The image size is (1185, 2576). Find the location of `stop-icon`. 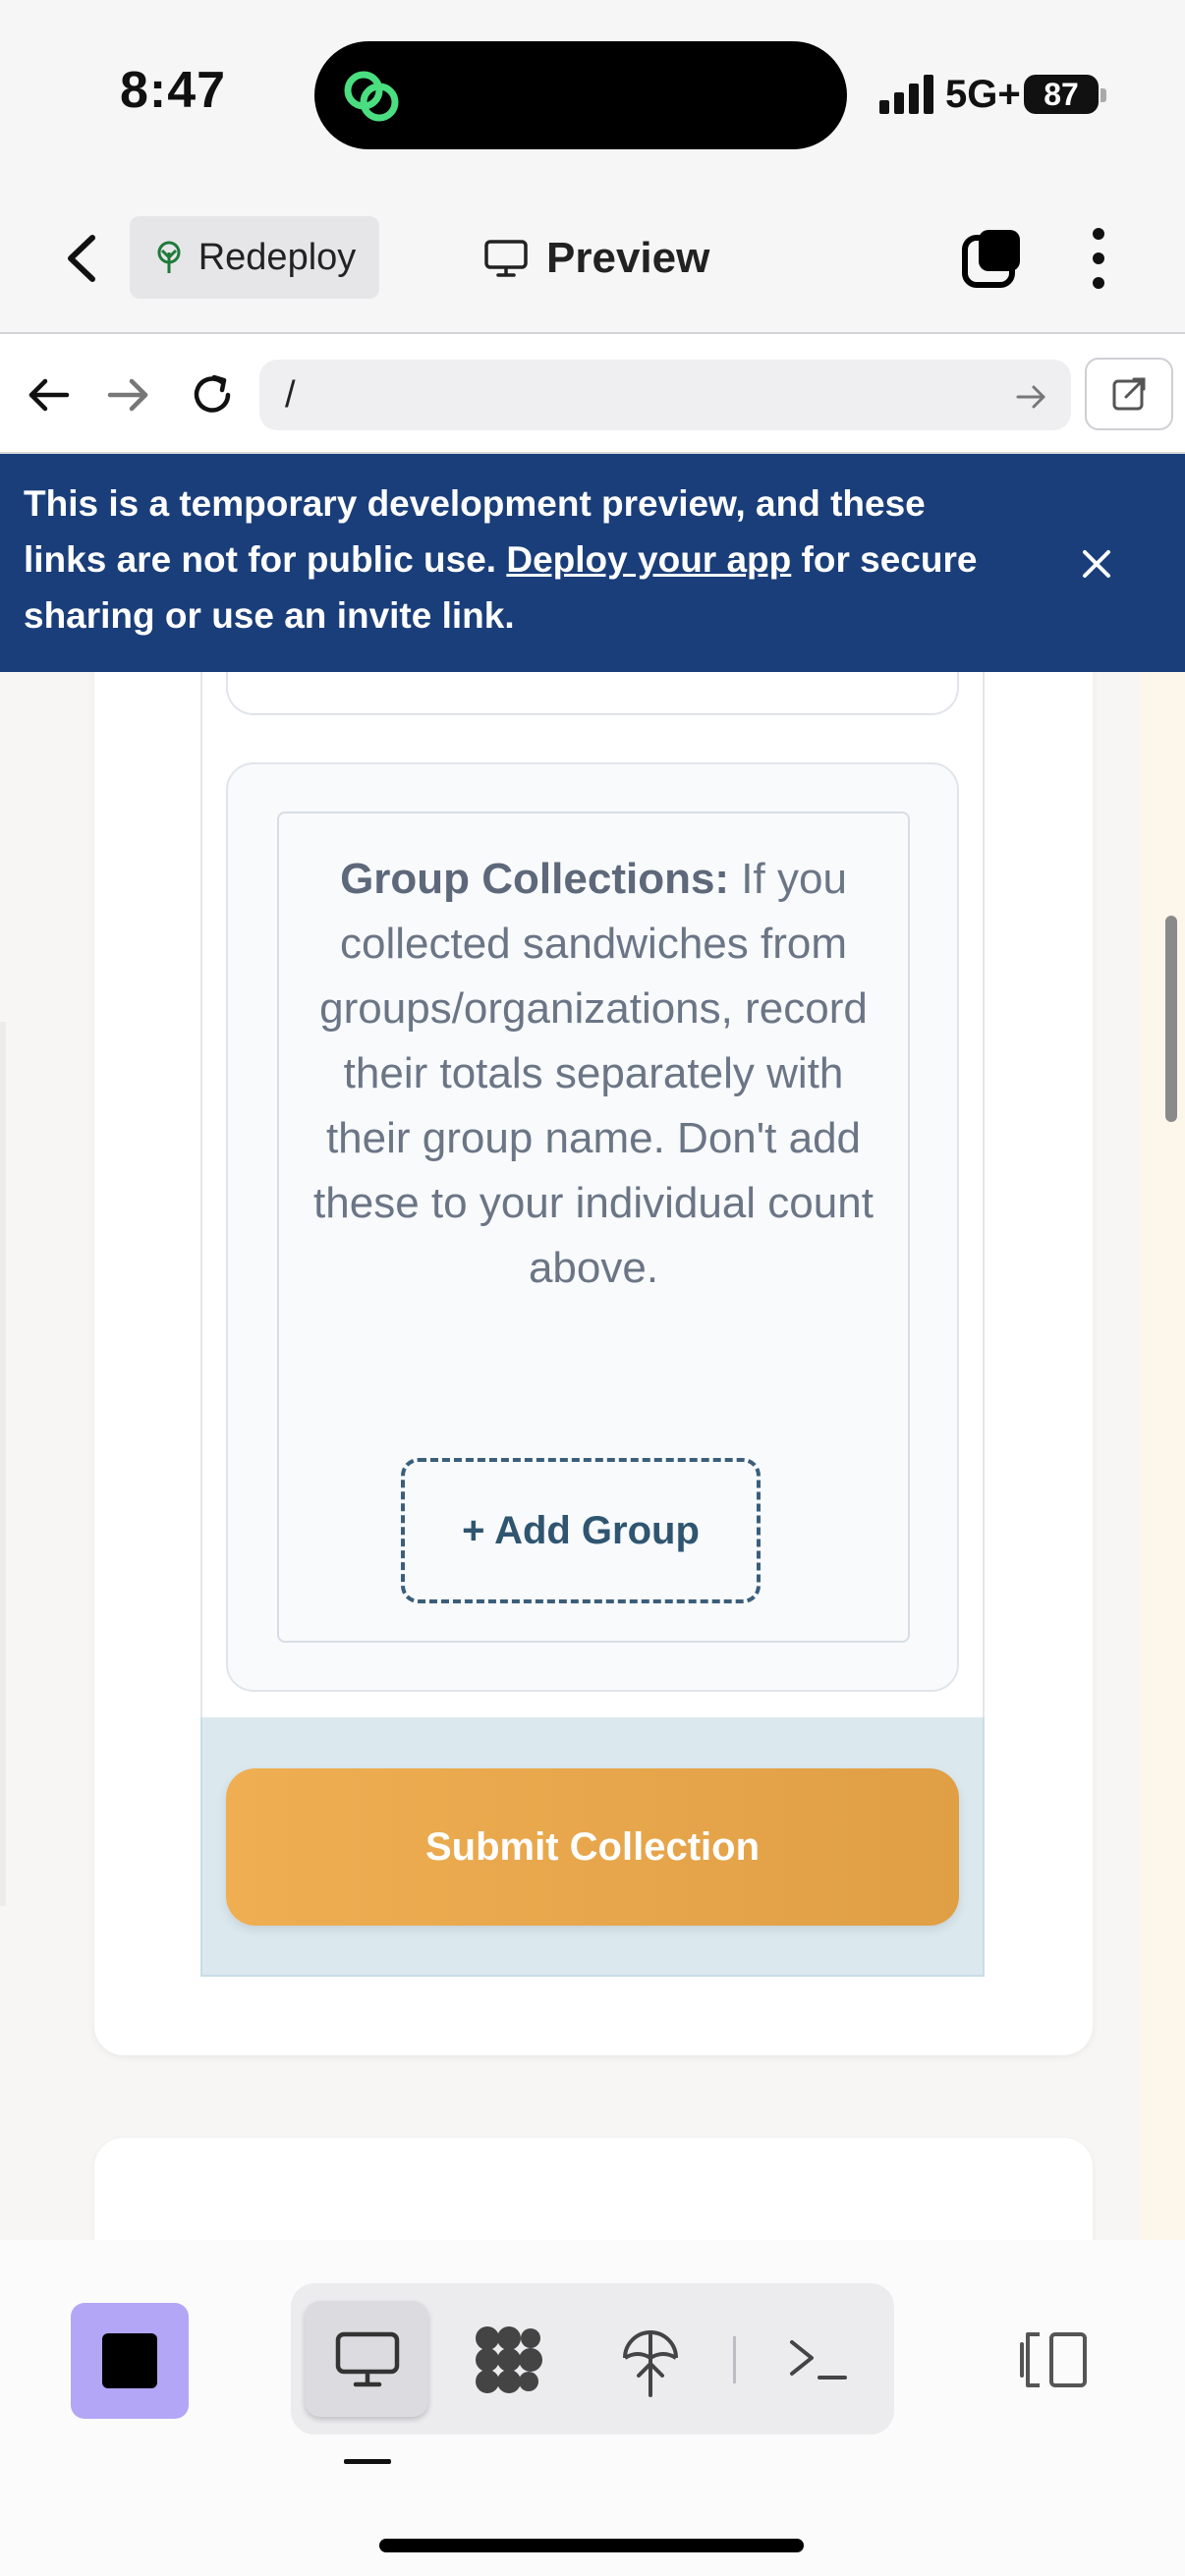

stop-icon is located at coordinates (130, 2360).